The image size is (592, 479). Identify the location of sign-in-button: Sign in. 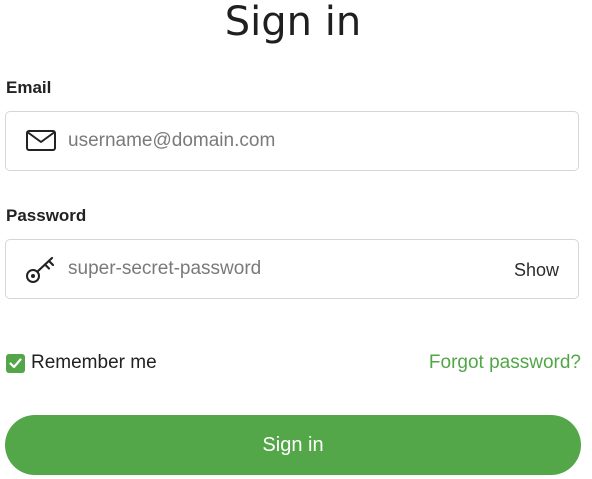
(293, 445).